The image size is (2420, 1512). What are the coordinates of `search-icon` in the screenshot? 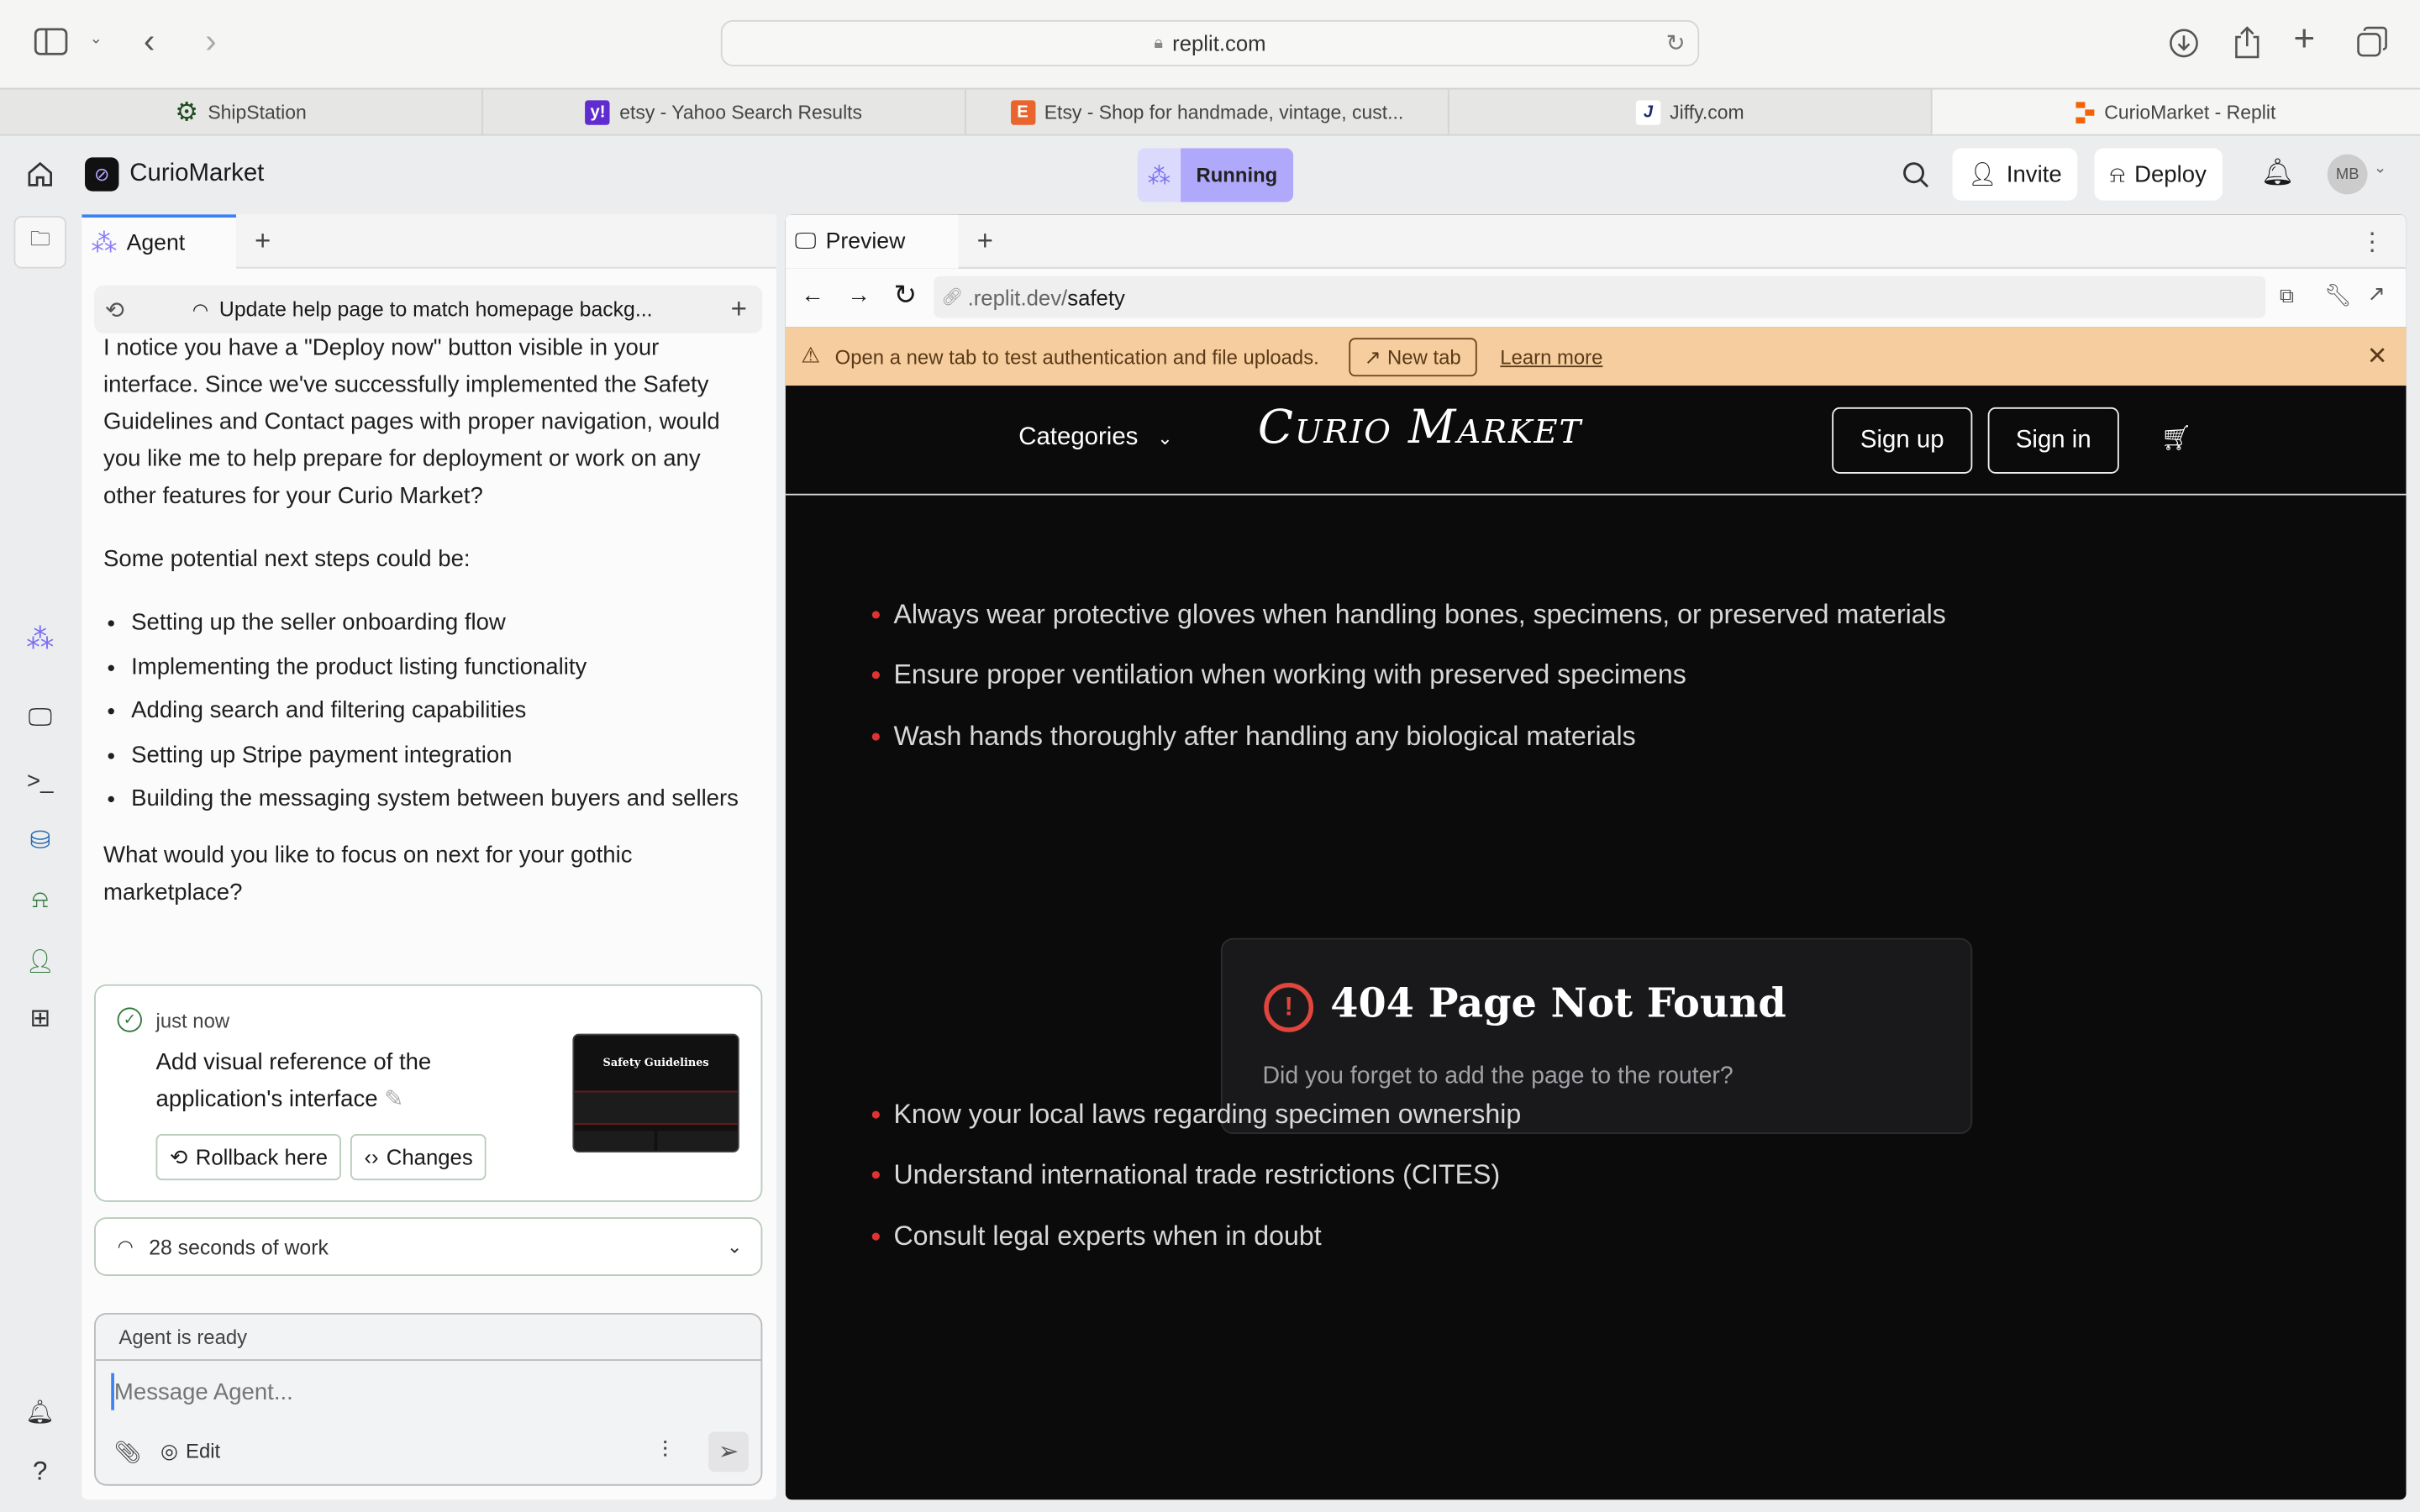 It's located at (1916, 174).